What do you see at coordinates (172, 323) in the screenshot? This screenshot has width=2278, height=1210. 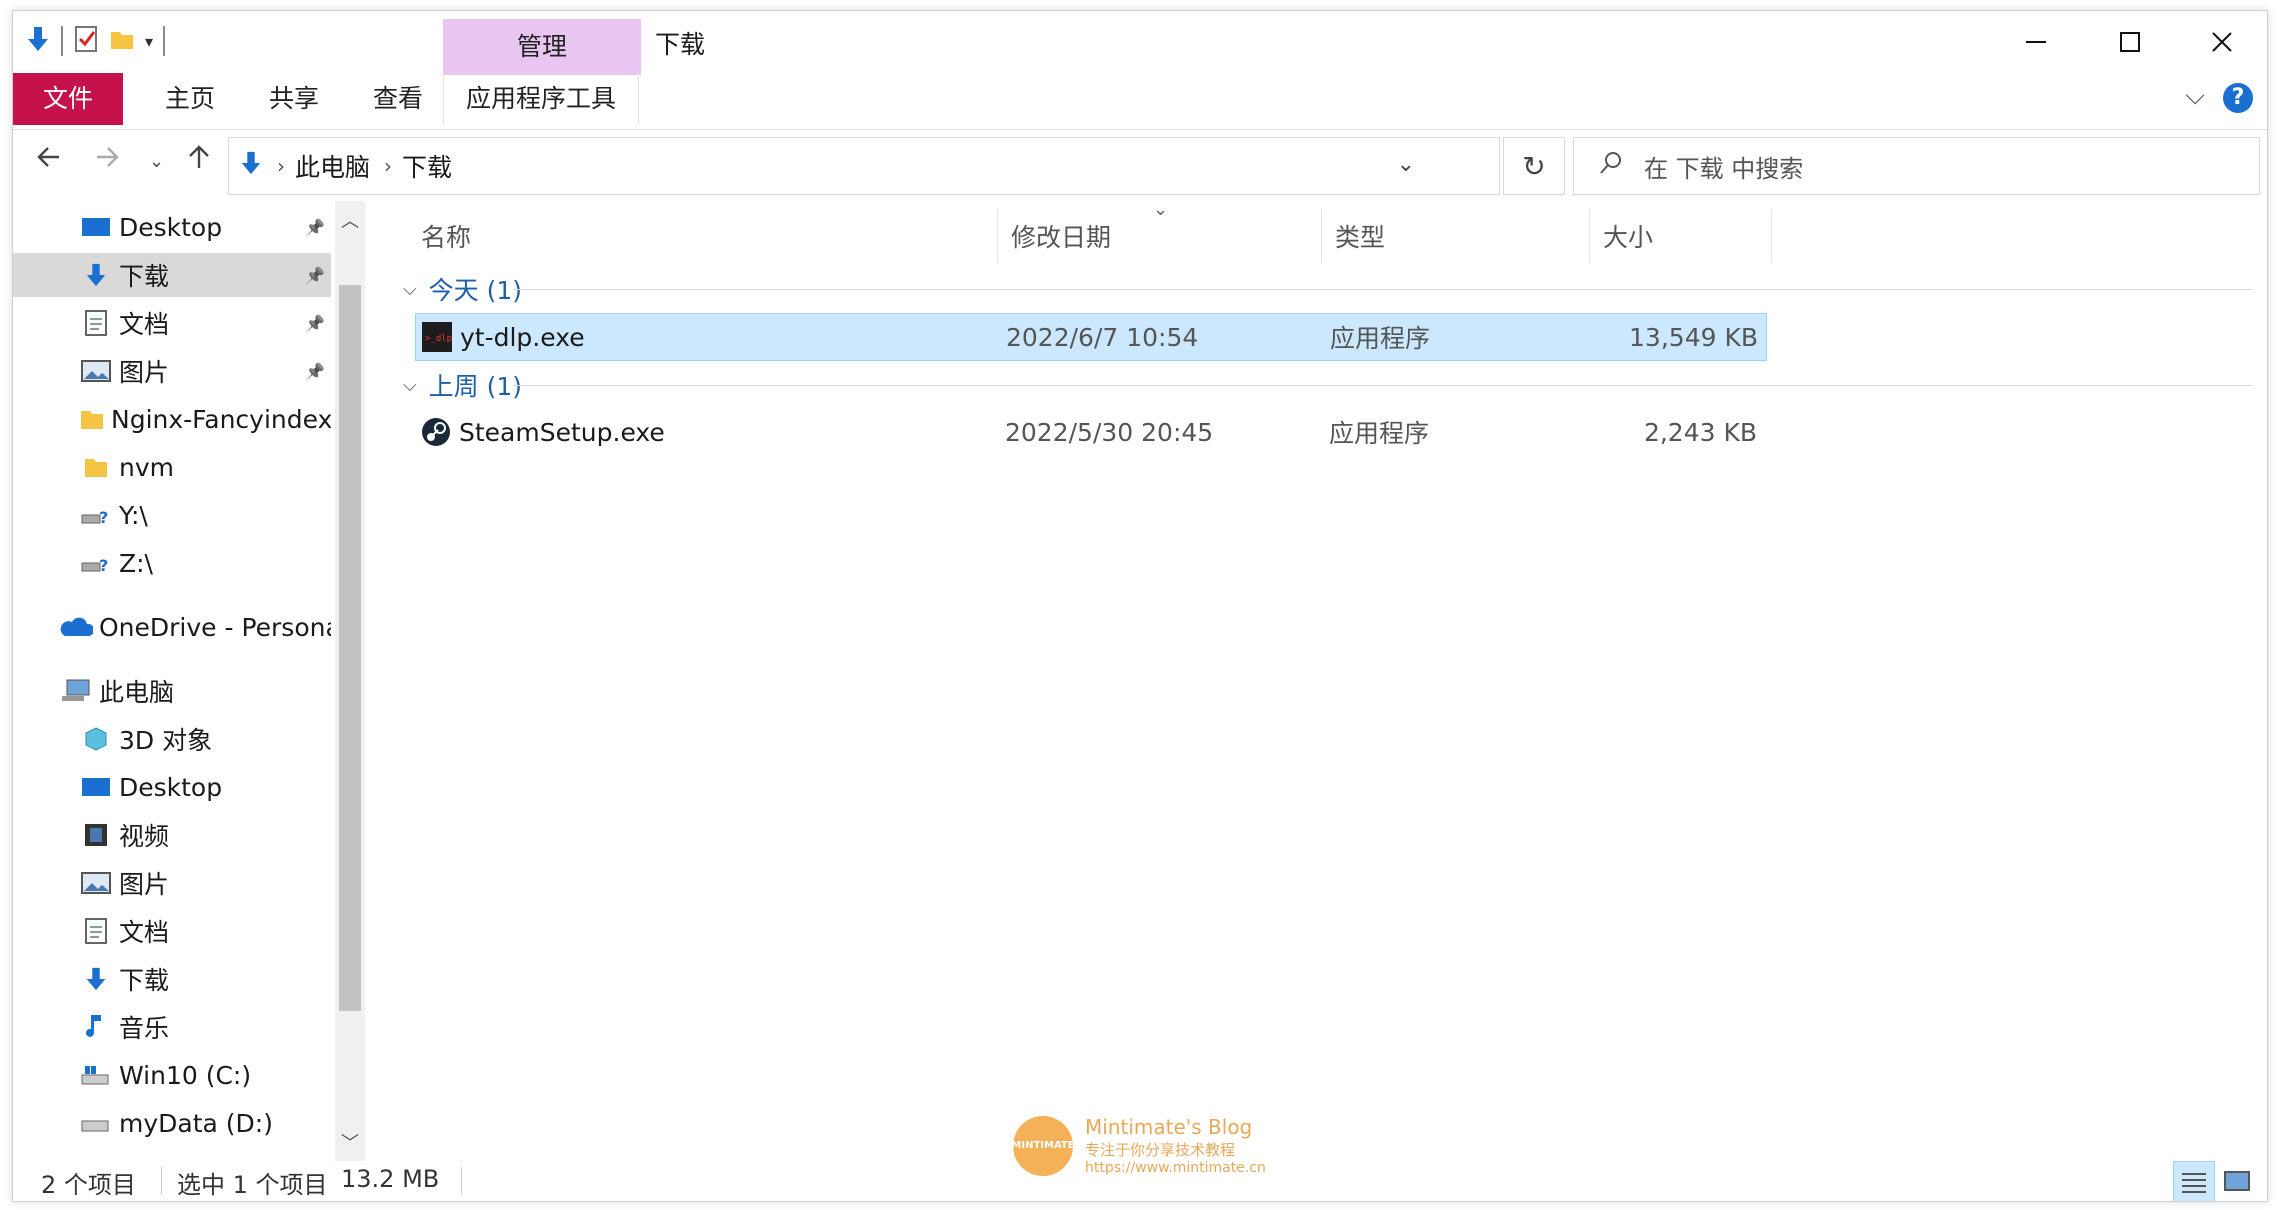 I see `sidebar-item: 文档 📌` at bounding box center [172, 323].